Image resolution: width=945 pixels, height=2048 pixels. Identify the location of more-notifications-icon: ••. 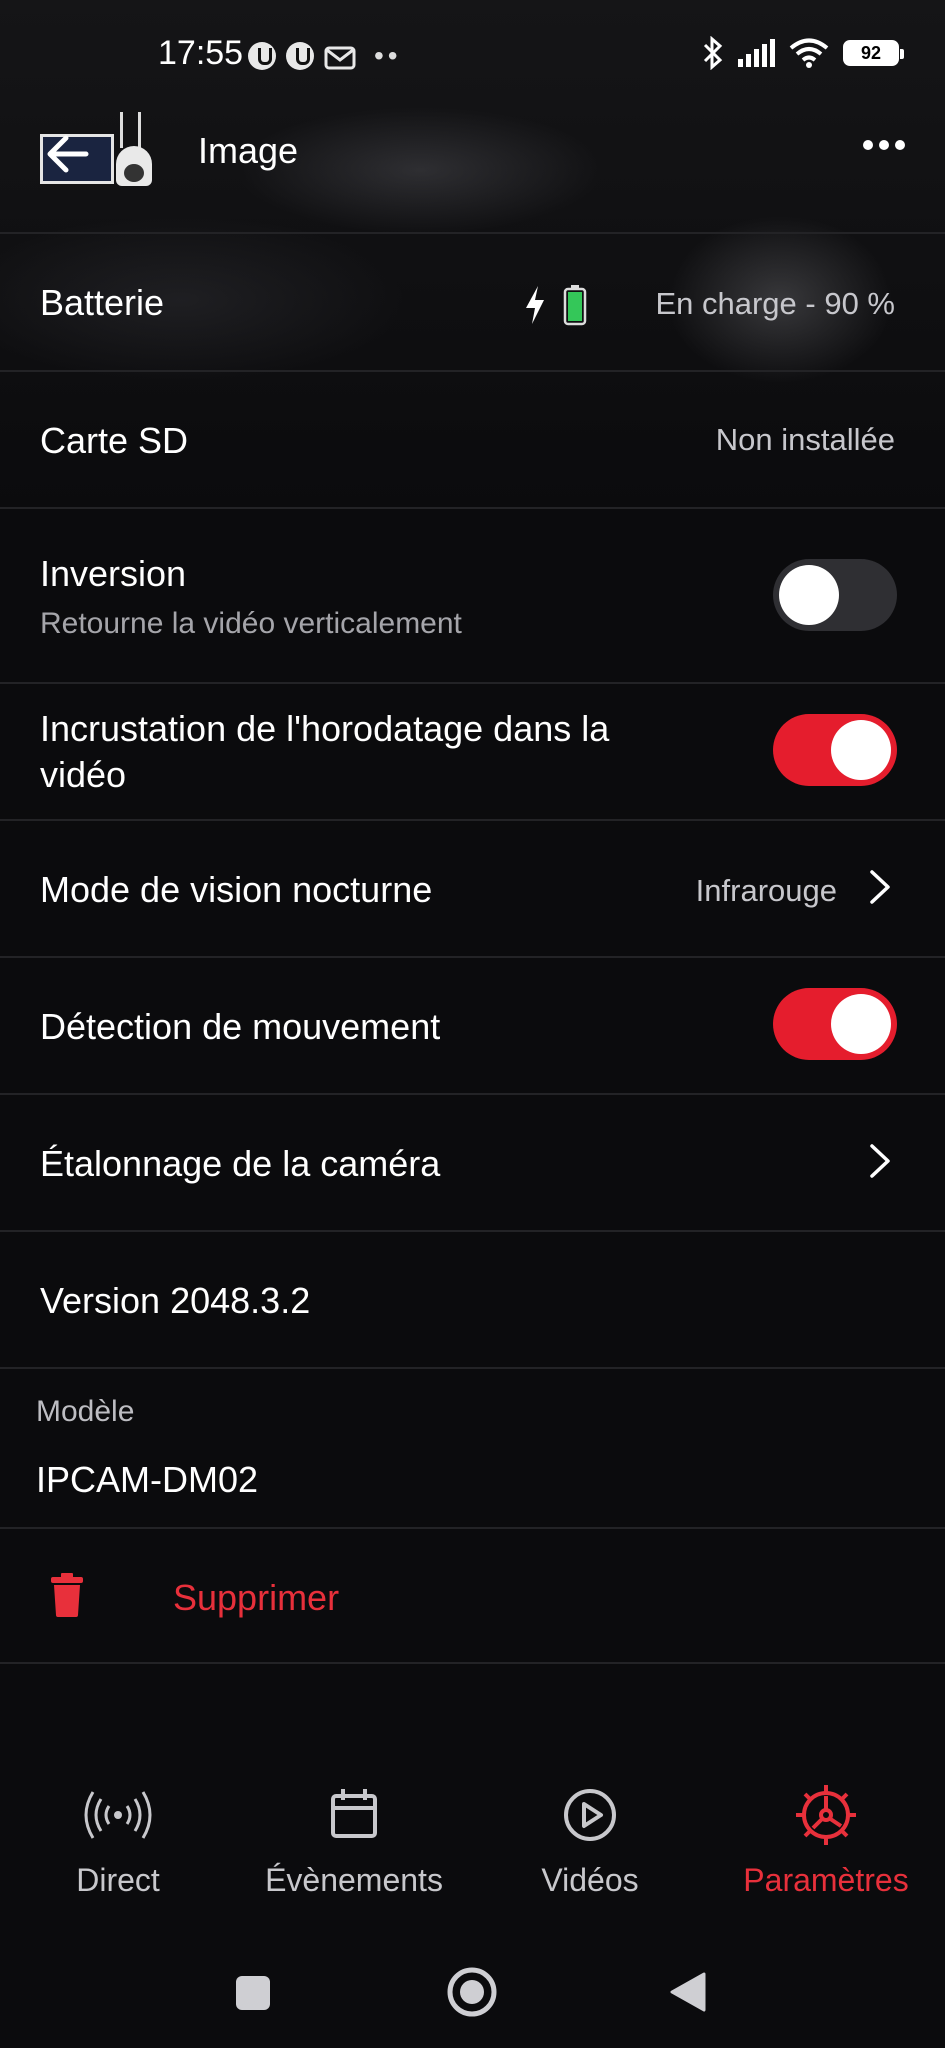
(388, 55).